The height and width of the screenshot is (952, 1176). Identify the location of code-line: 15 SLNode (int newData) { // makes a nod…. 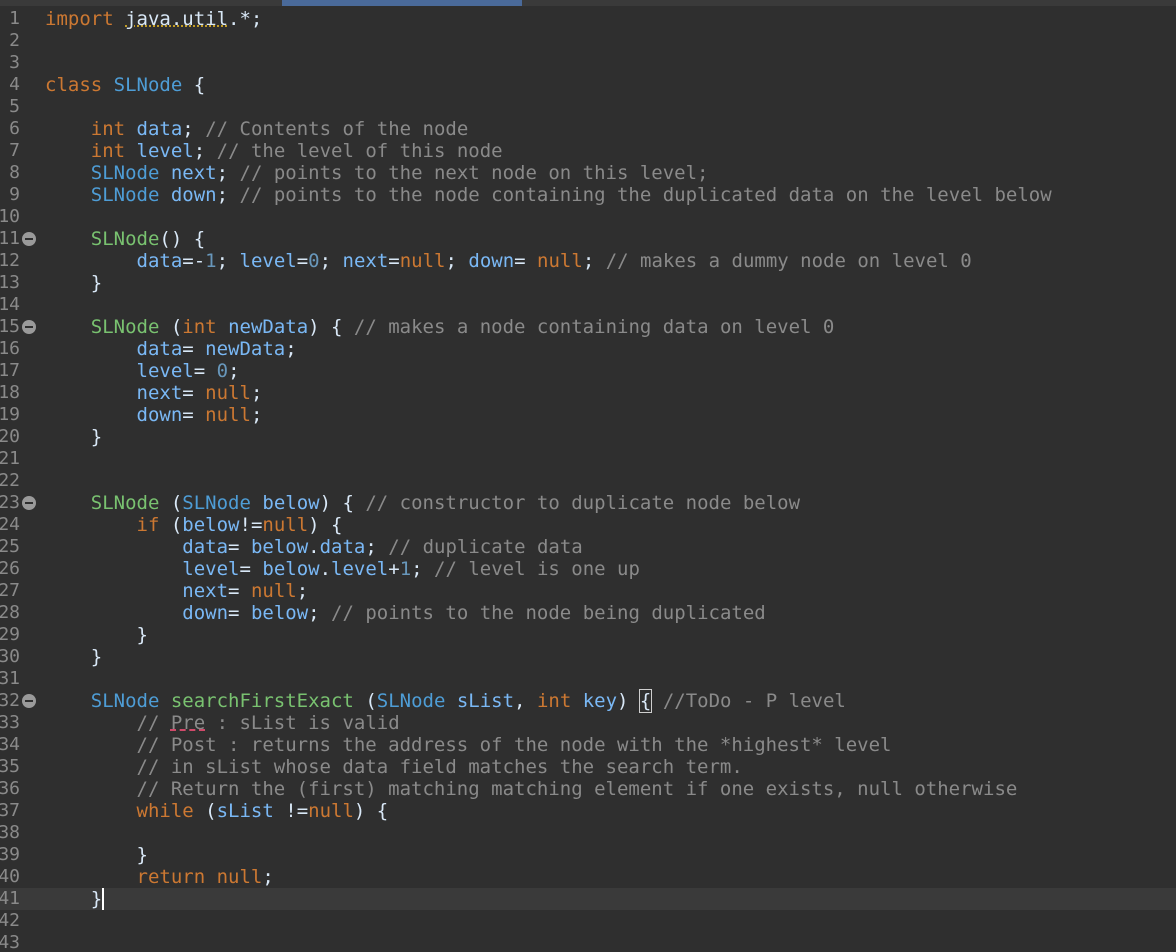
(588, 327).